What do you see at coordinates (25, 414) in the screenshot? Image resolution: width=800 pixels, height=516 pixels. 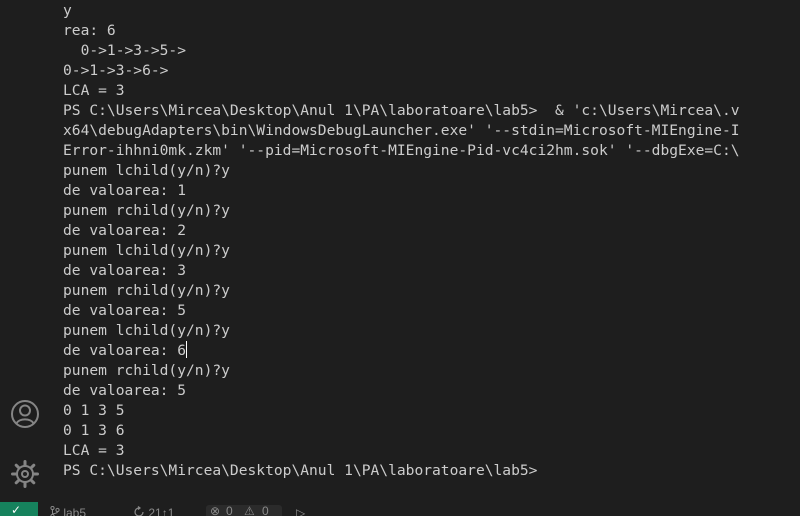 I see `account-icon` at bounding box center [25, 414].